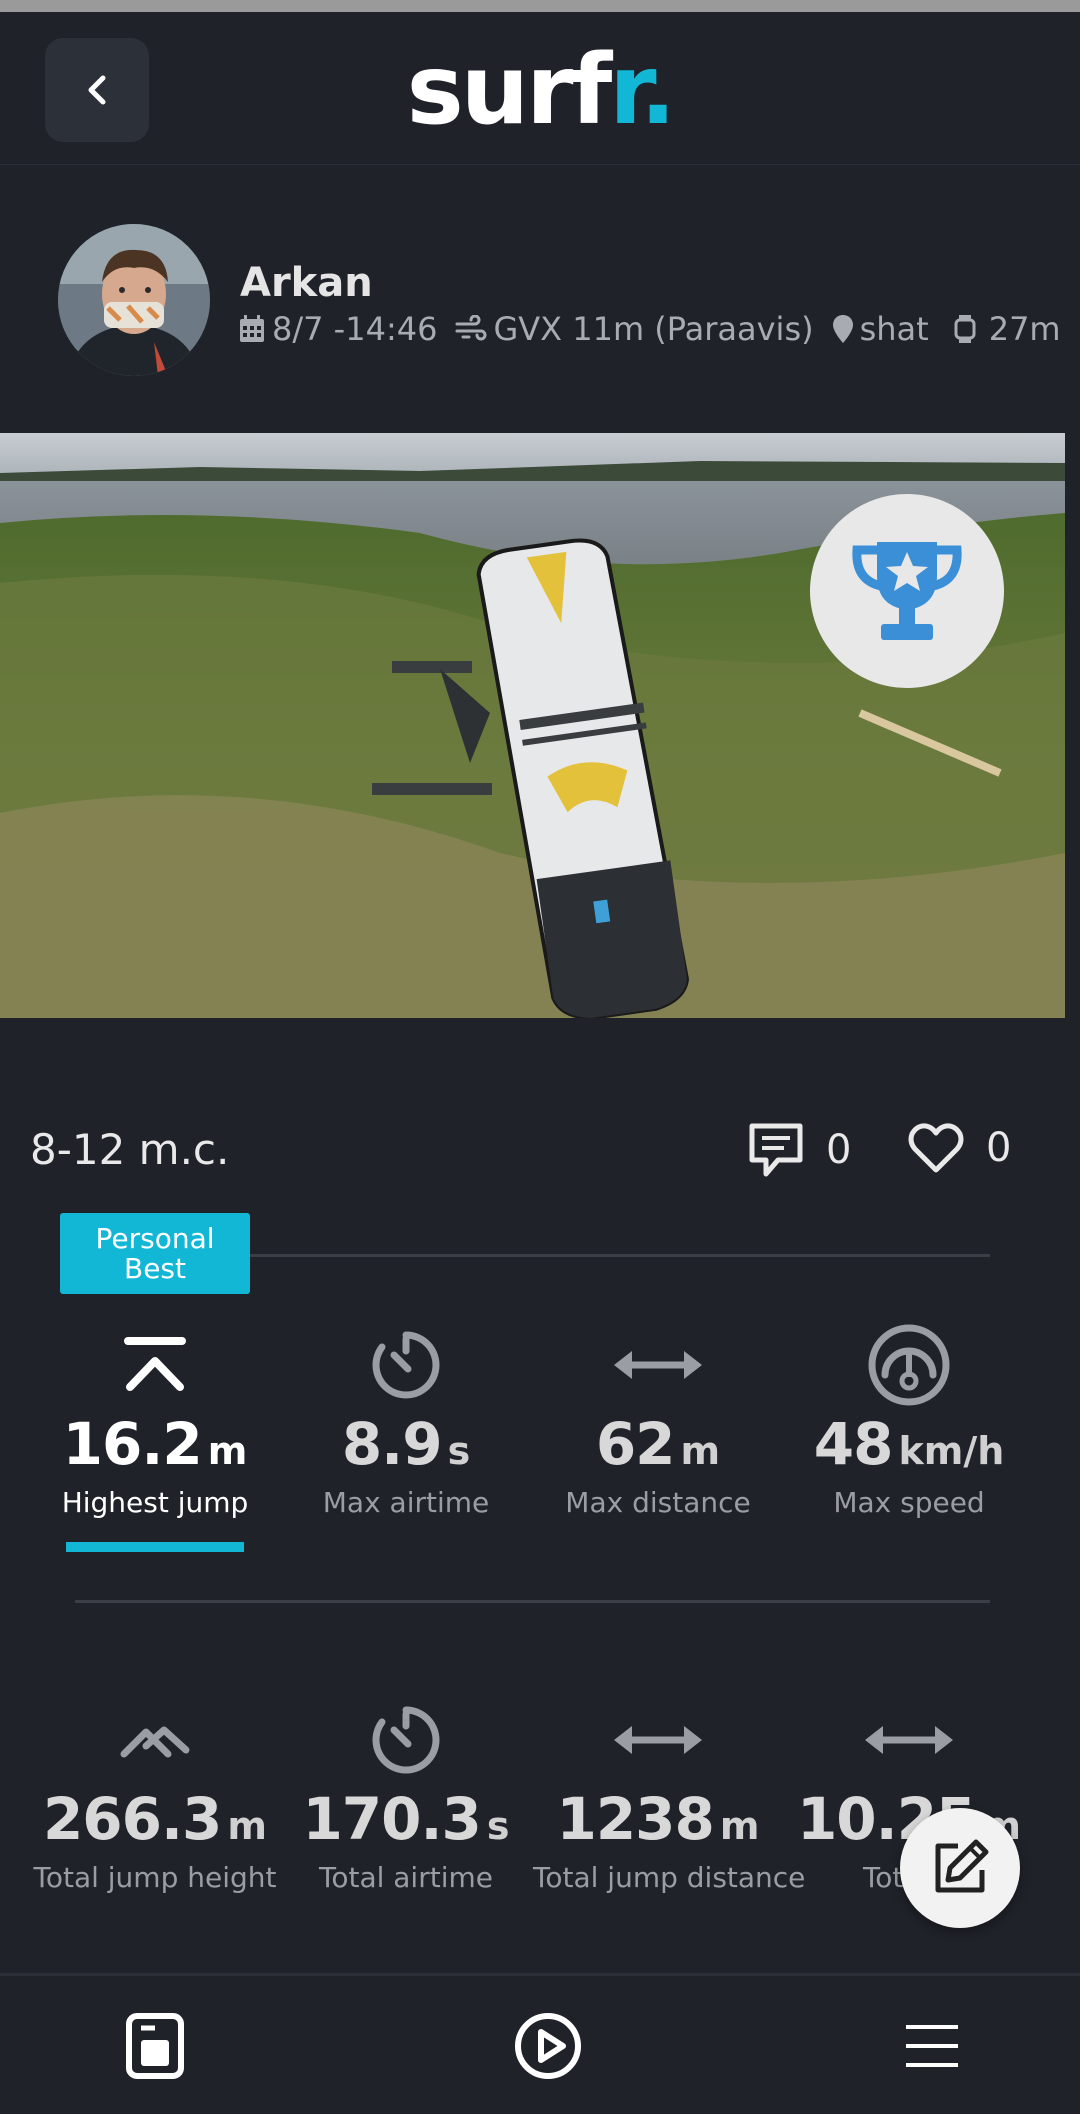 The image size is (1080, 2114). I want to click on stat-highest-jump: 16.2 m Highest jump, so click(155, 1419).